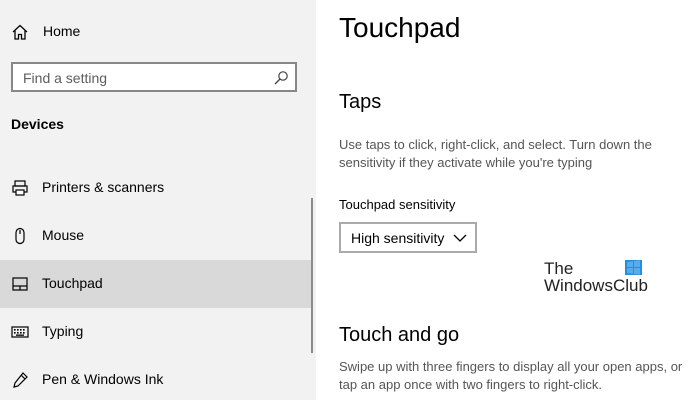  I want to click on sidebar-item-mouse: Mouse, so click(156, 236).